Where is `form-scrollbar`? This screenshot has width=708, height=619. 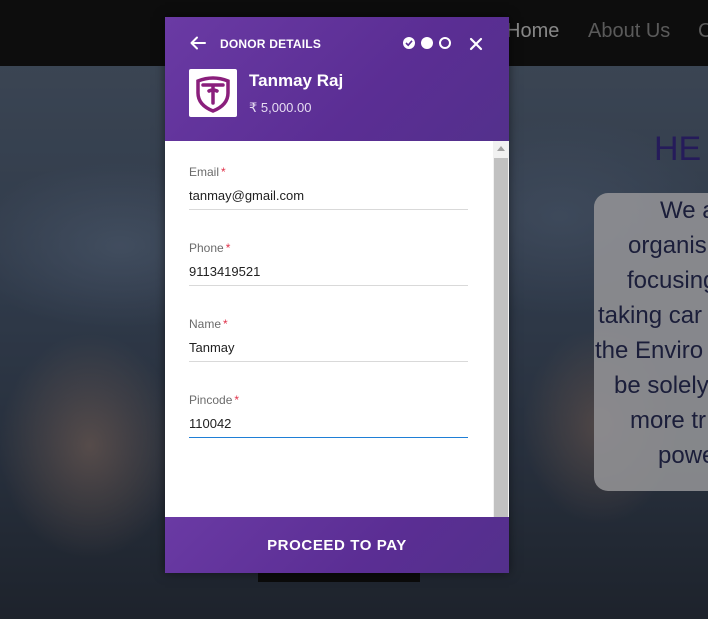 form-scrollbar is located at coordinates (501, 329).